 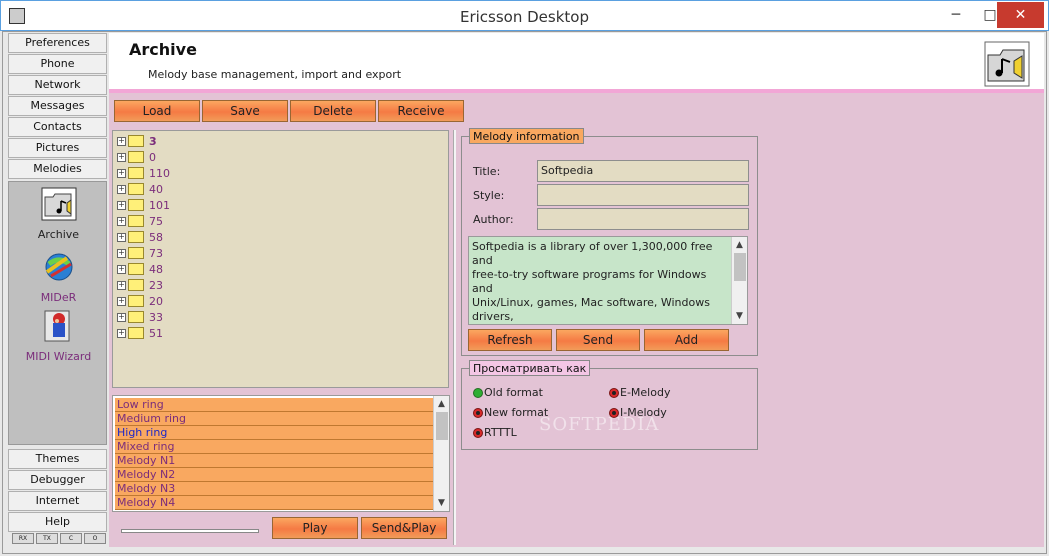 I want to click on tree-item: +110, so click(x=143, y=173).